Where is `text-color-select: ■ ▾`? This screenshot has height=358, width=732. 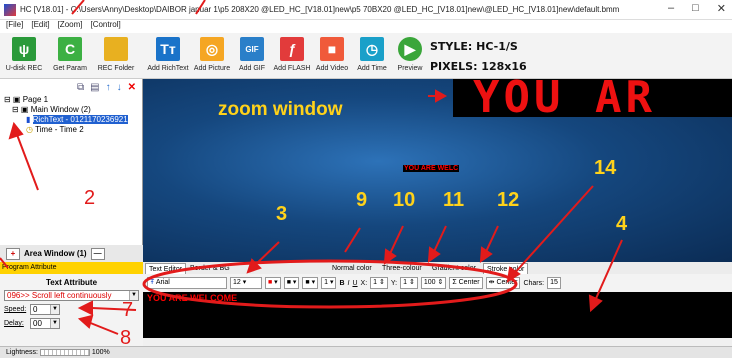 text-color-select: ■ ▾ is located at coordinates (273, 283).